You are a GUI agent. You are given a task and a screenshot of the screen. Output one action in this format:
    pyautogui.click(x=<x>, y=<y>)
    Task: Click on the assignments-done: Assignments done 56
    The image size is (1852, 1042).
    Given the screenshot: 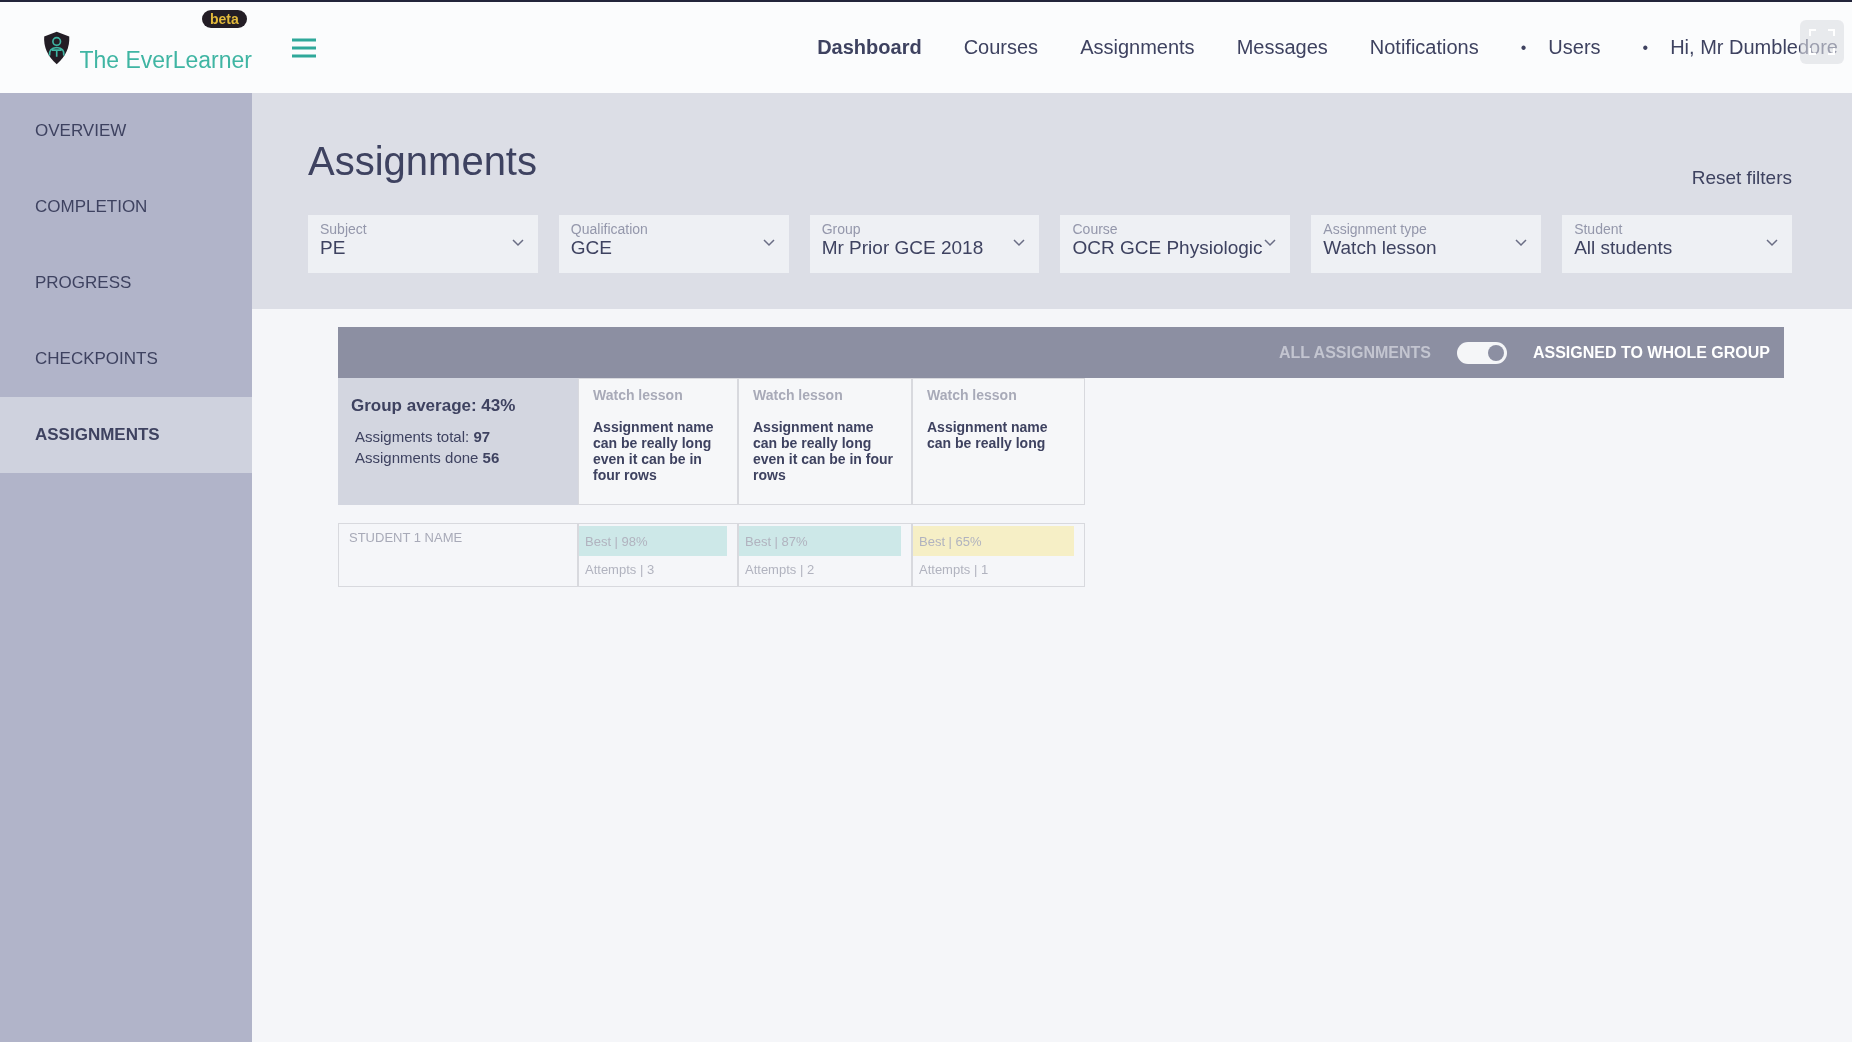 What is the action you would take?
    pyautogui.click(x=428, y=458)
    